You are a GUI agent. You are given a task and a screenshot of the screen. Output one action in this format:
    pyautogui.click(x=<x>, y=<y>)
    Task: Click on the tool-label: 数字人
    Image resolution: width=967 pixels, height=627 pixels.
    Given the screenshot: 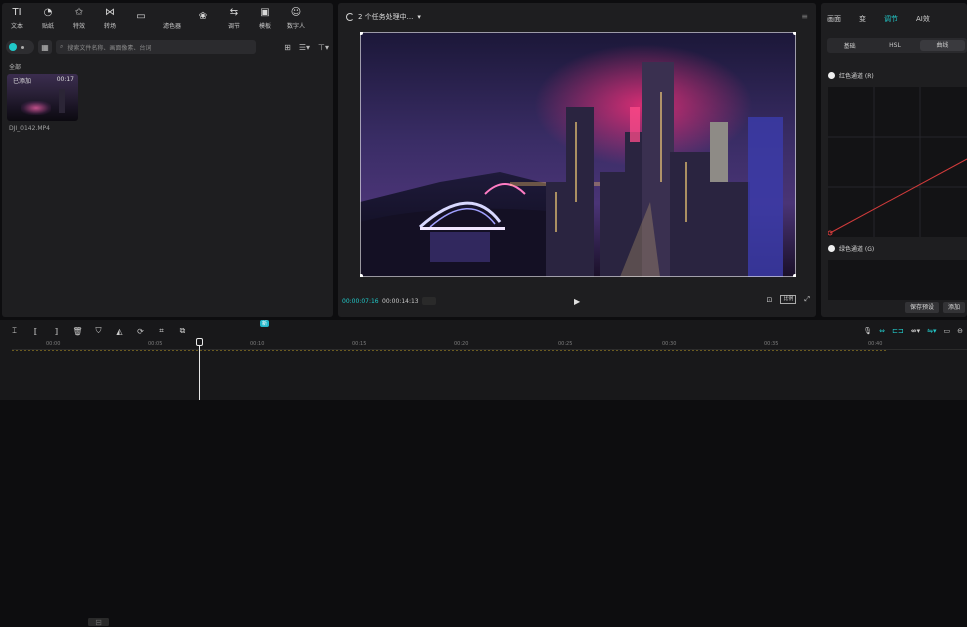 What is the action you would take?
    pyautogui.click(x=295, y=26)
    